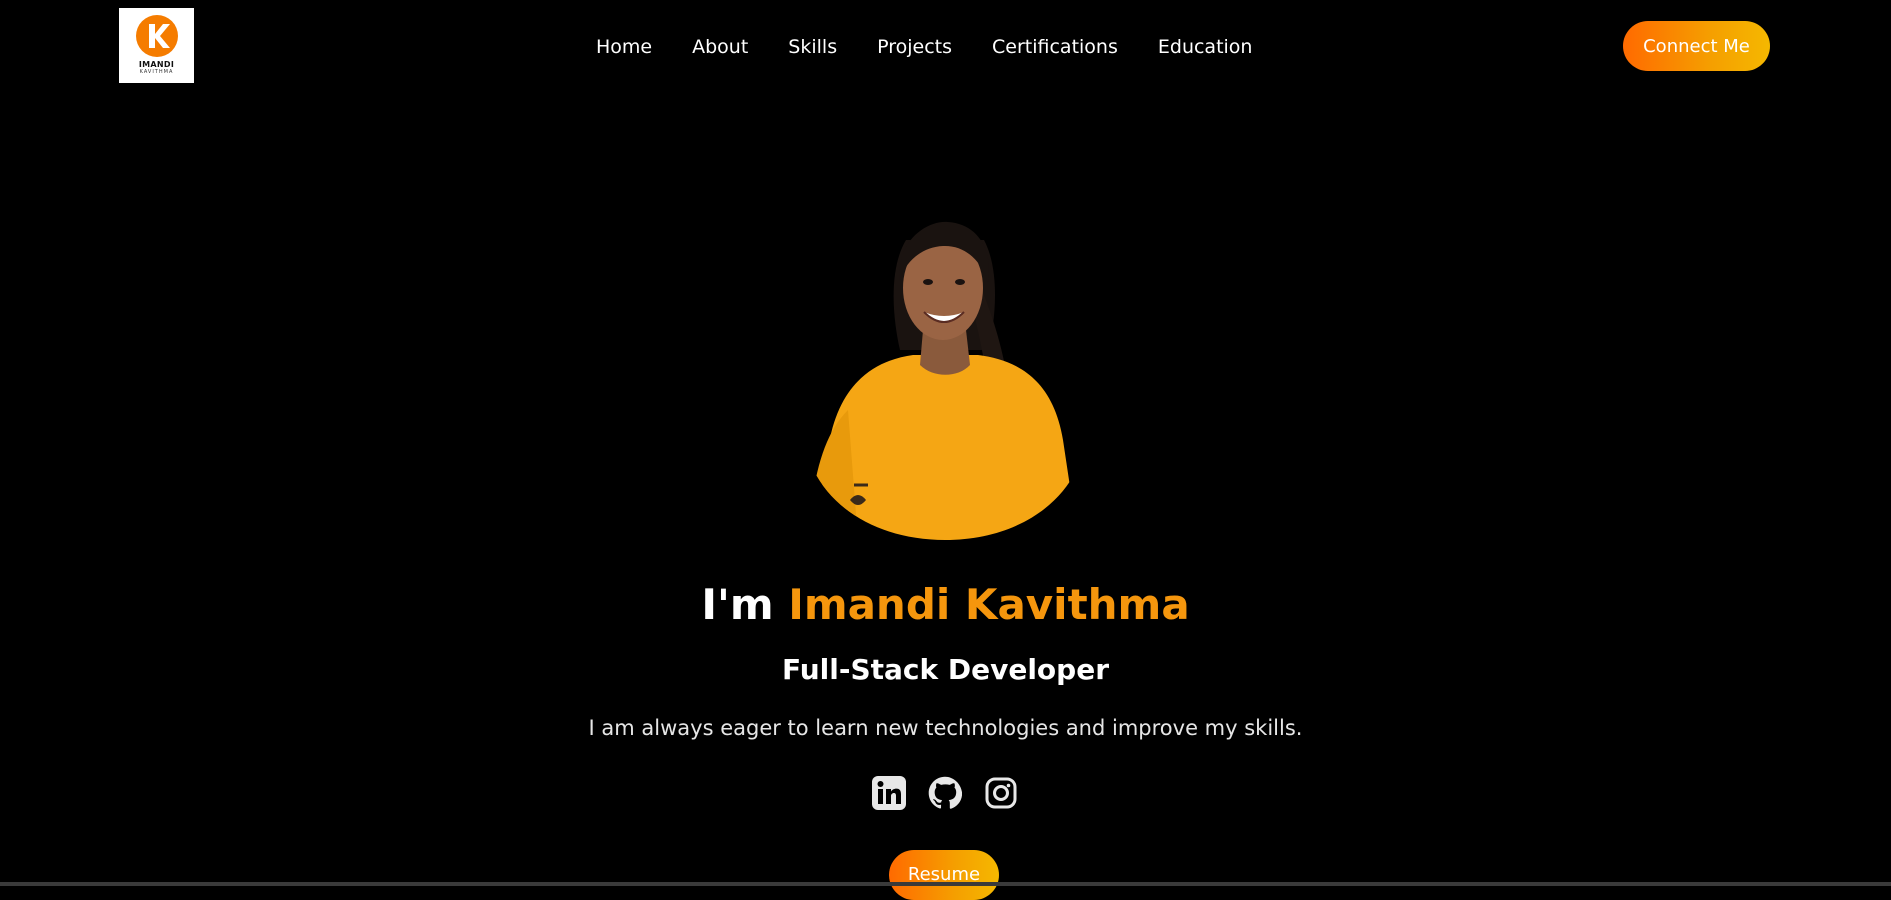 Image resolution: width=1891 pixels, height=900 pixels. I want to click on hero-title: I'm Imandi Kavithma, so click(945, 605).